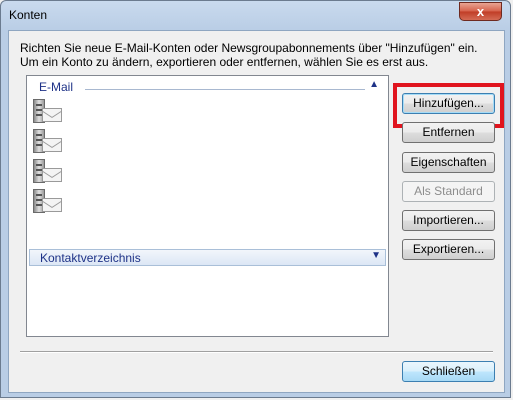 This screenshot has width=513, height=400. I want to click on email-group-header: E-Mail ▲, so click(206, 87).